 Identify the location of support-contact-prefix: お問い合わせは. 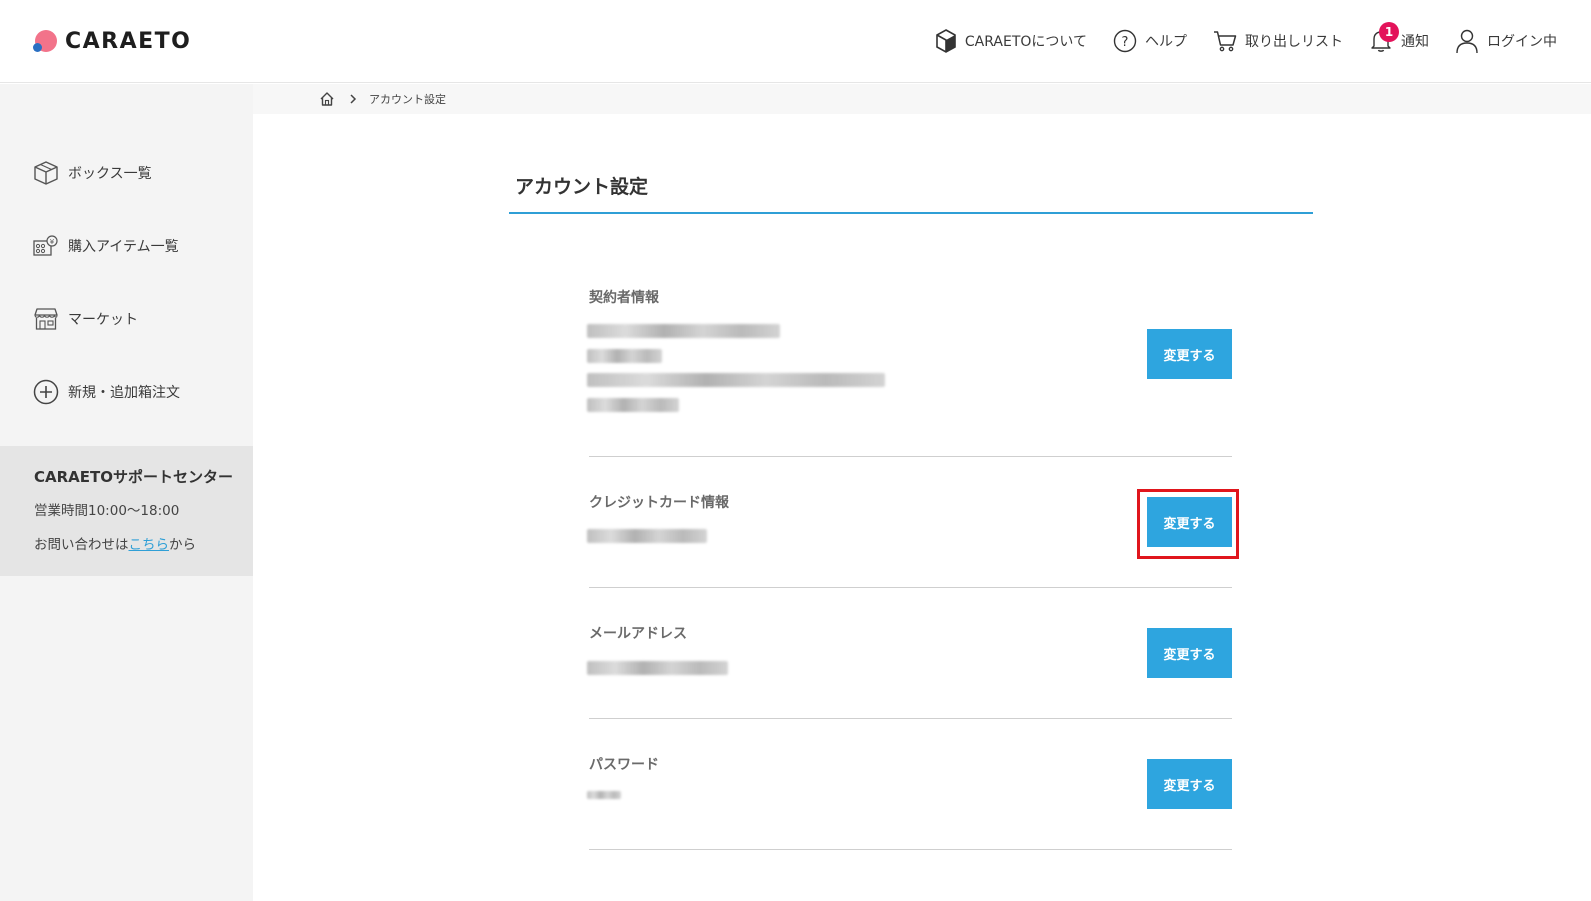
(81, 545).